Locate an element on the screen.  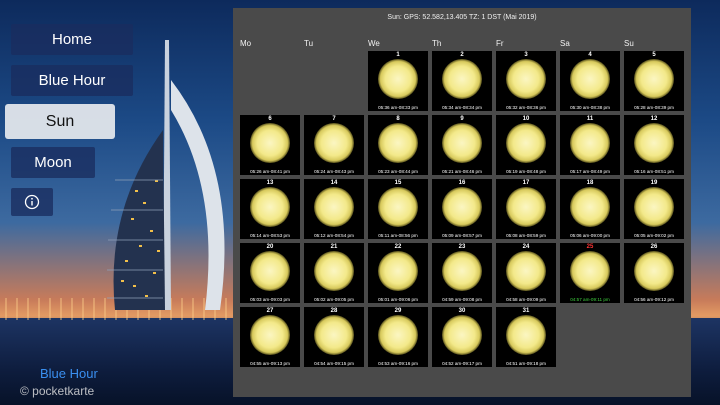
day-number: 21 is located at coordinates (334, 247).